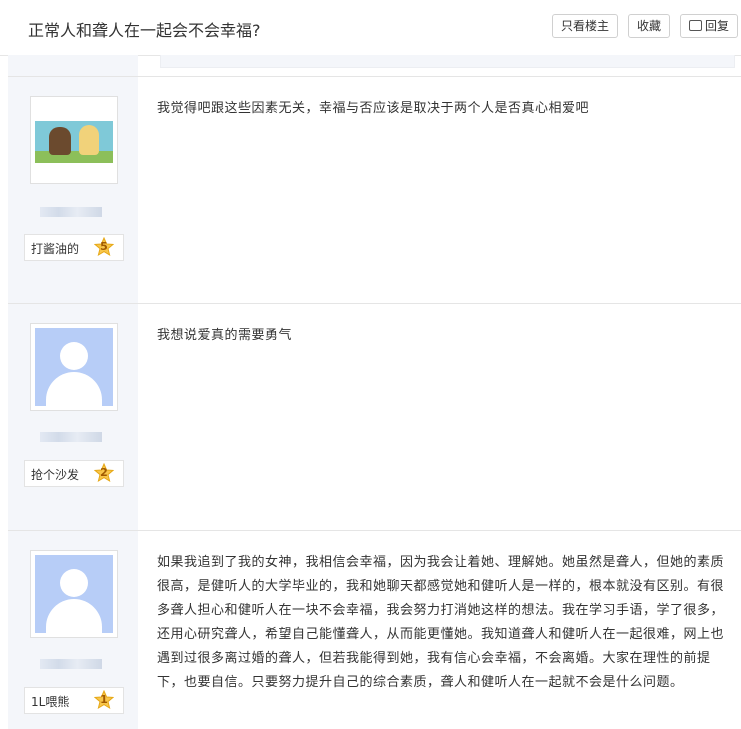 Image resolution: width=741 pixels, height=729 pixels. What do you see at coordinates (716, 26) in the screenshot?
I see `reply-label: 回复` at bounding box center [716, 26].